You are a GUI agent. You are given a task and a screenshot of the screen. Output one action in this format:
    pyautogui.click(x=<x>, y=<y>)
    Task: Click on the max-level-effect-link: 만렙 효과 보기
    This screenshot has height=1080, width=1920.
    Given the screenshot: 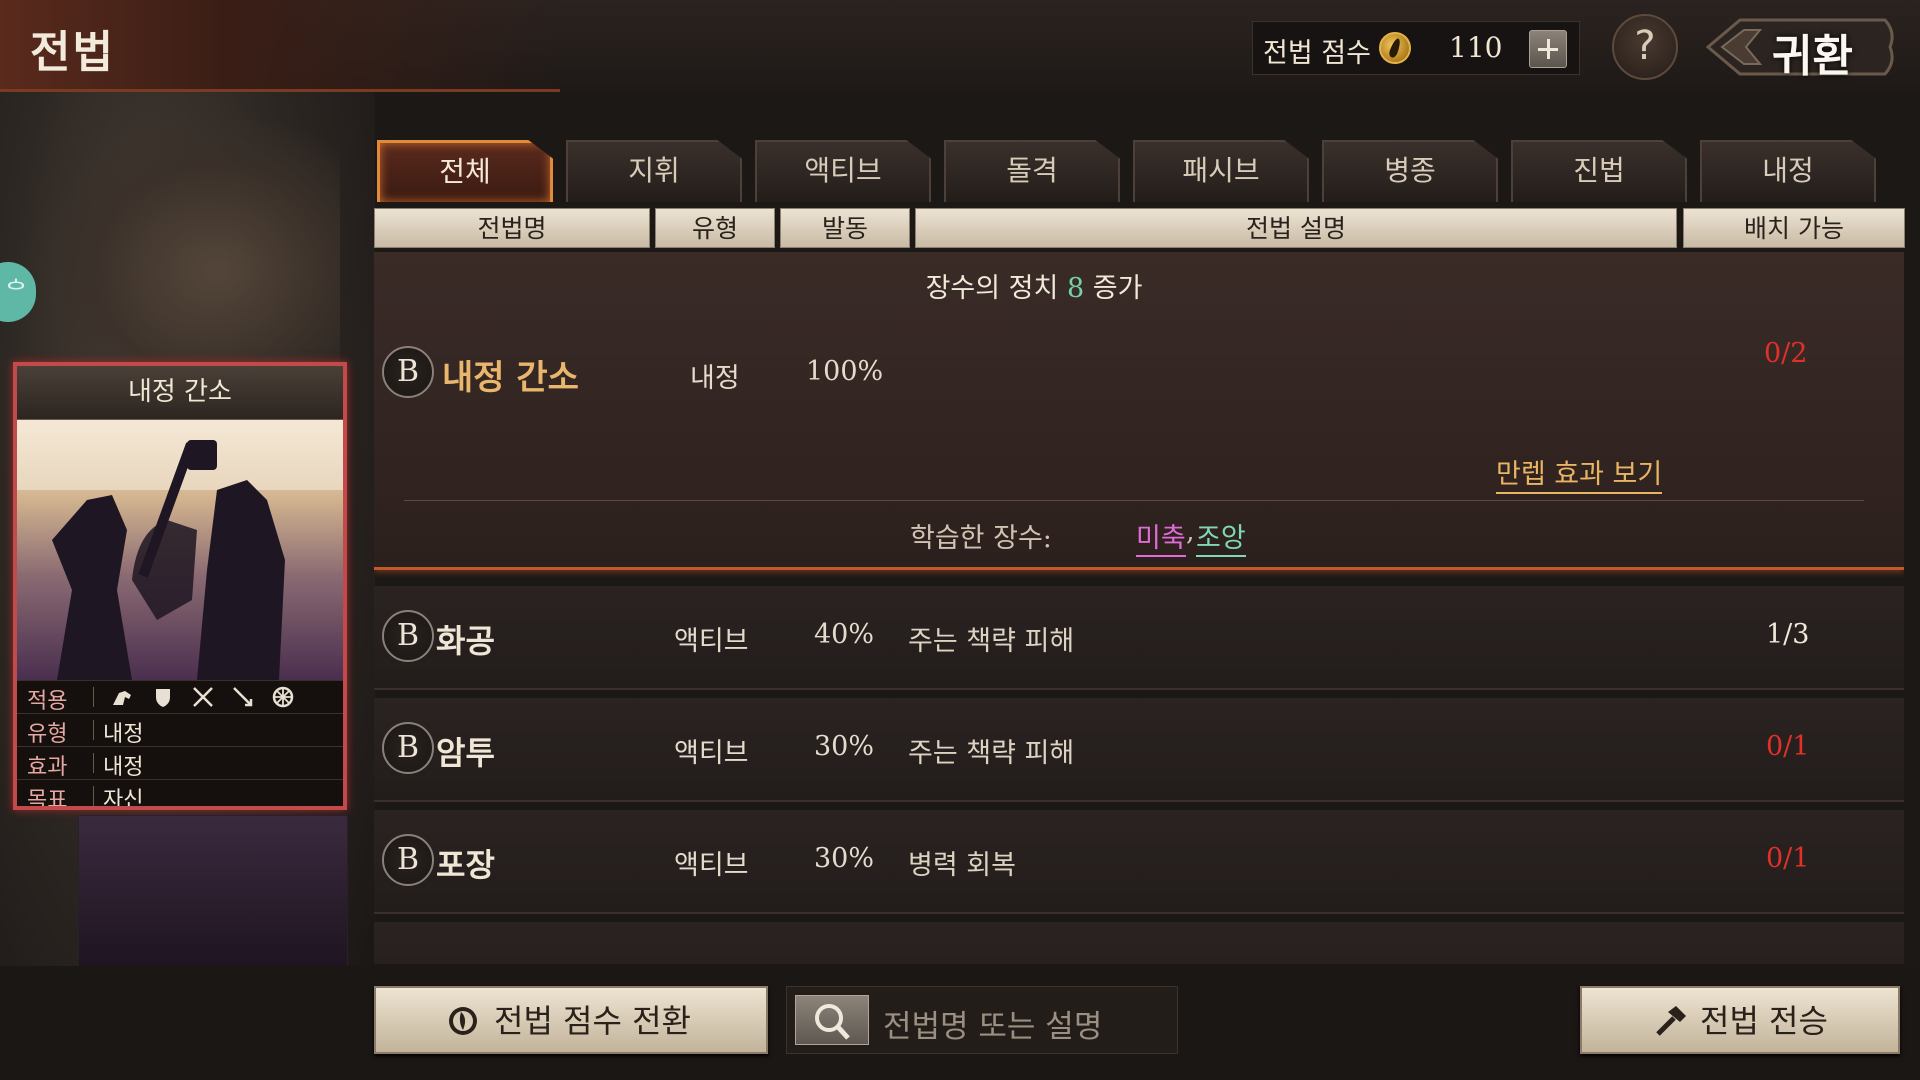 What is the action you would take?
    pyautogui.click(x=1579, y=473)
    